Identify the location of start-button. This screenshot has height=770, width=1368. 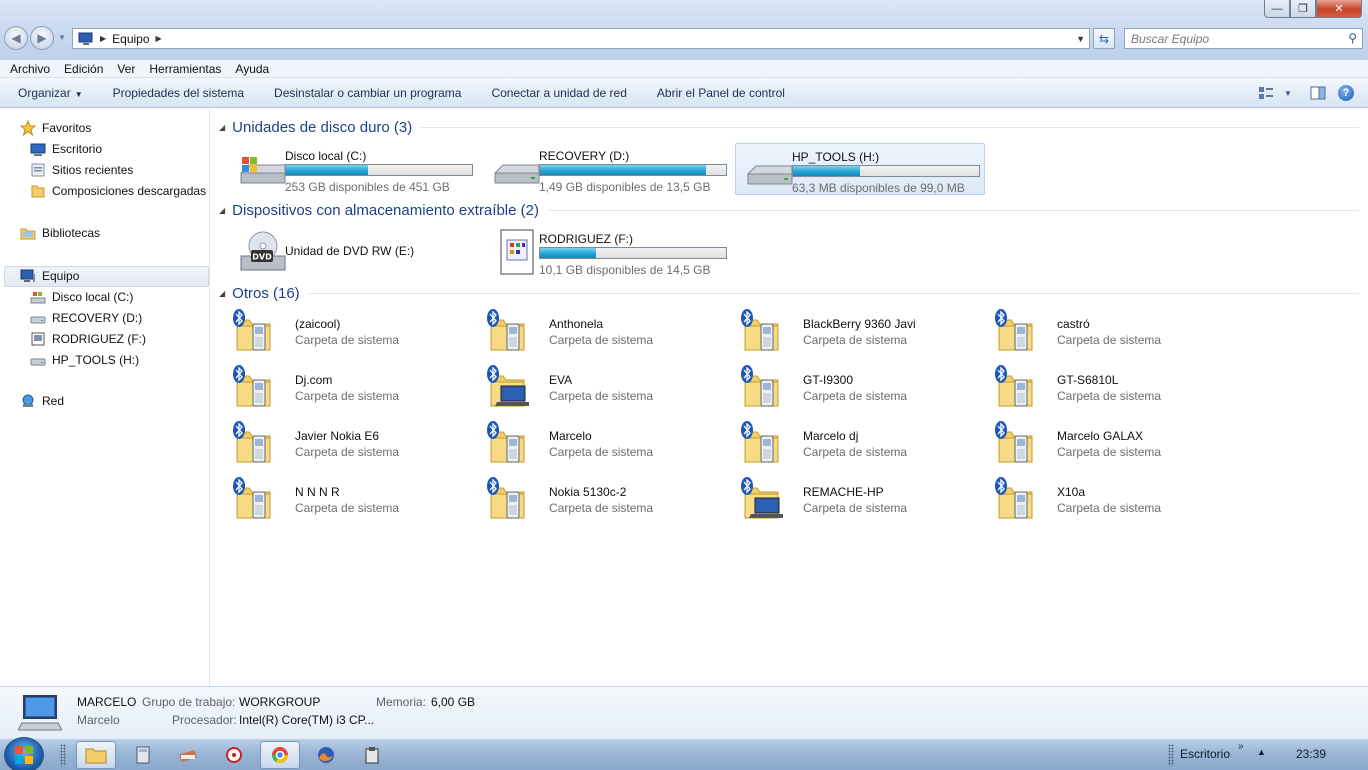
(24, 753).